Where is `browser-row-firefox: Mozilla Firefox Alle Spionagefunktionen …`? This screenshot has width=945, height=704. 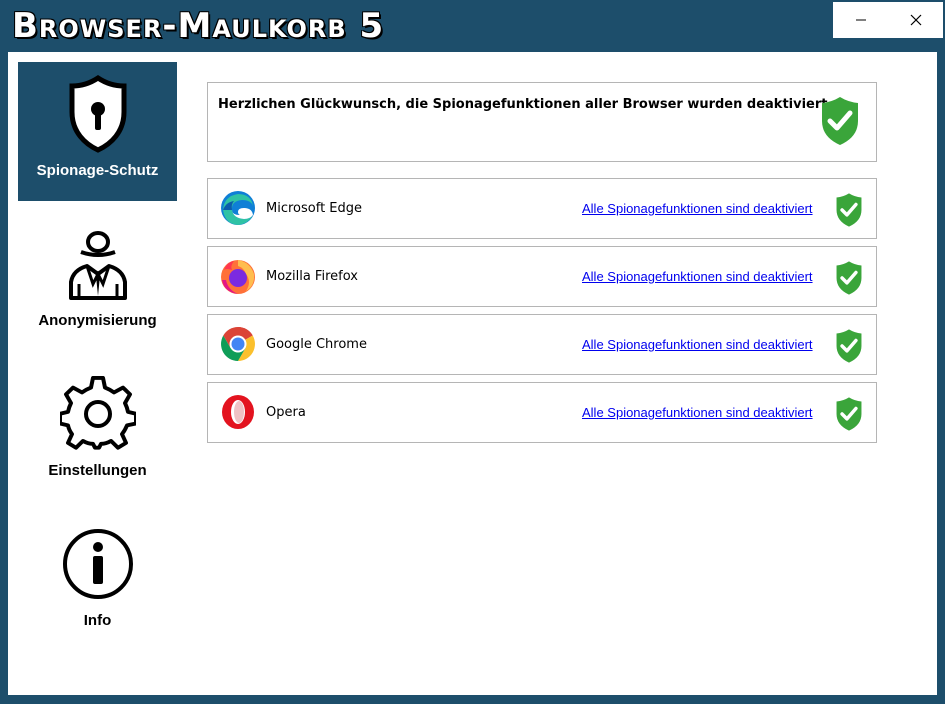 browser-row-firefox: Mozilla Firefox Alle Spionagefunktionen … is located at coordinates (542, 276).